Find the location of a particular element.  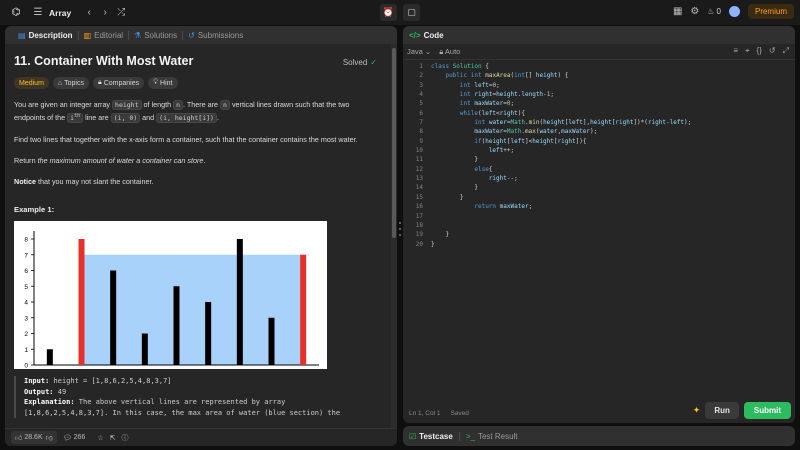

code-line: 10 left++; is located at coordinates (599, 150).